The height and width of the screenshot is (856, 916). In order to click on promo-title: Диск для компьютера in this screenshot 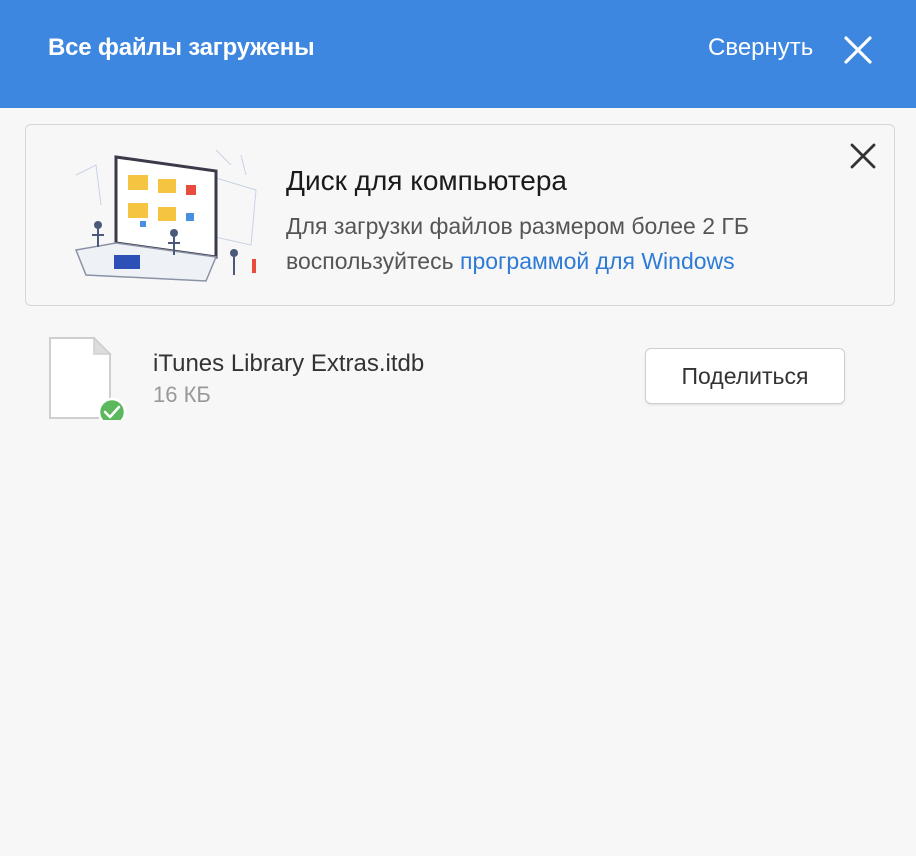, I will do `click(426, 180)`.